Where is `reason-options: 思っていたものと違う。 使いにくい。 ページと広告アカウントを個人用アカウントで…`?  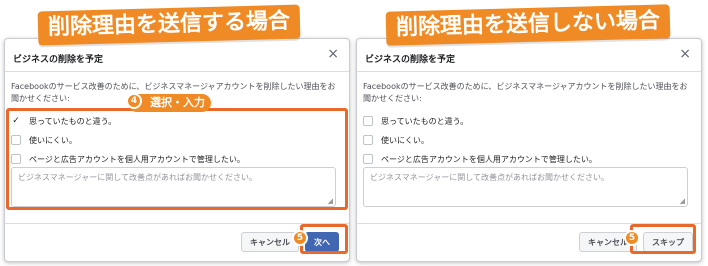 reason-options: 思っていたものと違う。 使いにくい。 ページと広告アカウントを個人用アカウントで… is located at coordinates (528, 141).